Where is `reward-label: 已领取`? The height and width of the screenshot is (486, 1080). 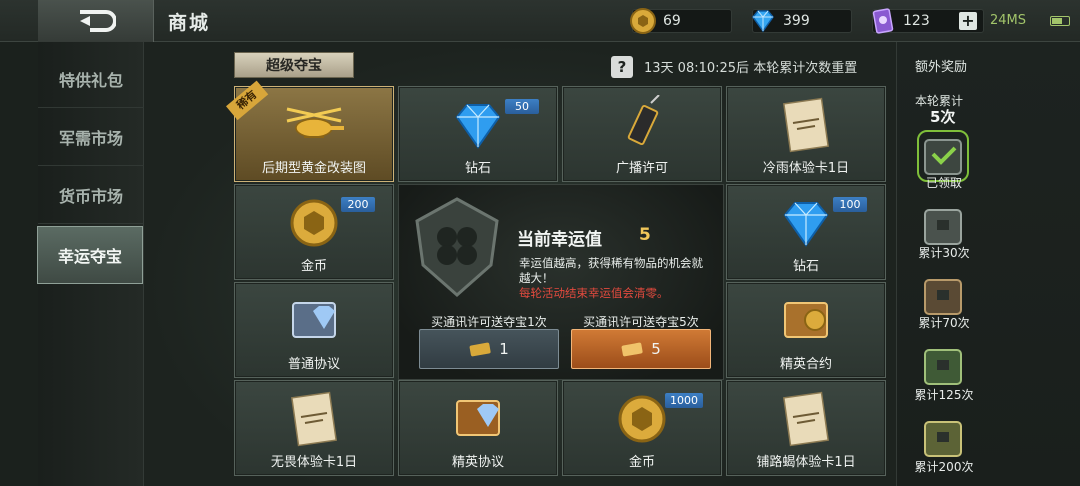 reward-label: 已领取 is located at coordinates (943, 183).